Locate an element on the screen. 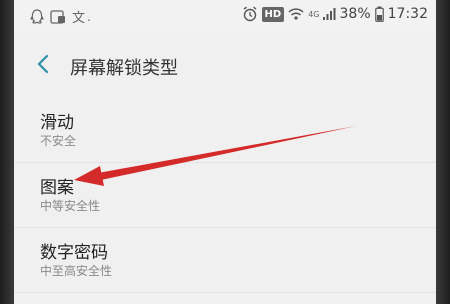 This screenshot has width=450, height=304. text-icon: 文 is located at coordinates (79, 18).